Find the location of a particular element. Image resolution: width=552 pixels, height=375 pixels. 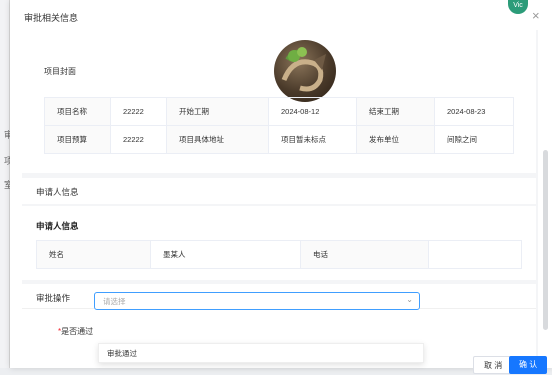

chevron-down-icon: ⌄ is located at coordinates (409, 299).